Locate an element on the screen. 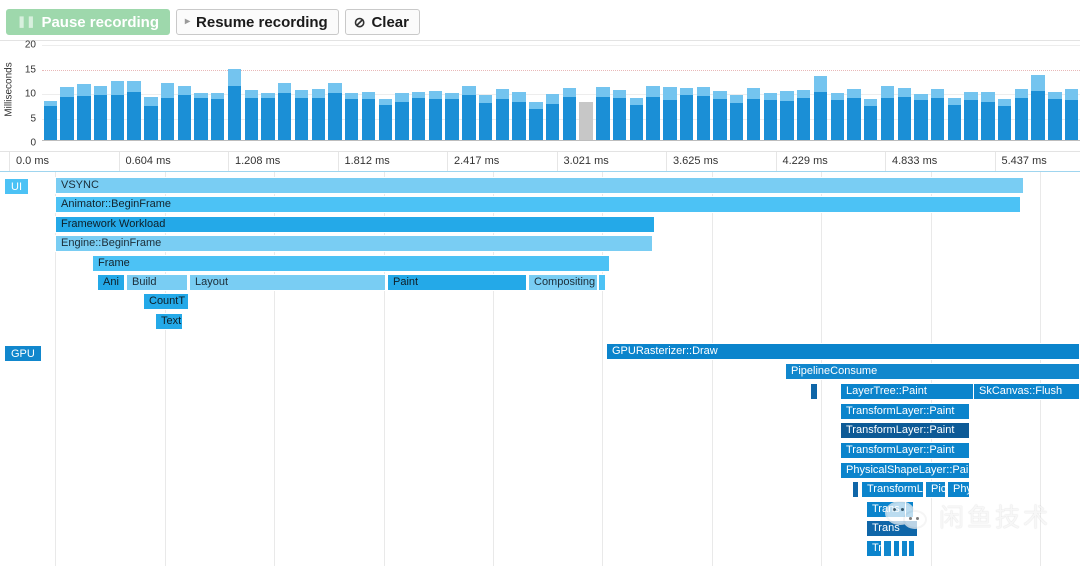 Image resolution: width=1080 pixels, height=571 pixels. flame-event-ui: Text is located at coordinates (169, 321).